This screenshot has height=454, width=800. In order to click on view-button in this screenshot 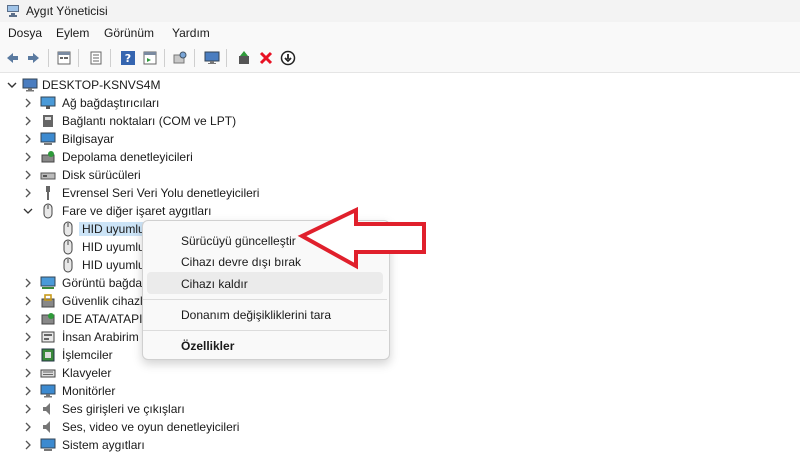, I will do `click(96, 58)`.